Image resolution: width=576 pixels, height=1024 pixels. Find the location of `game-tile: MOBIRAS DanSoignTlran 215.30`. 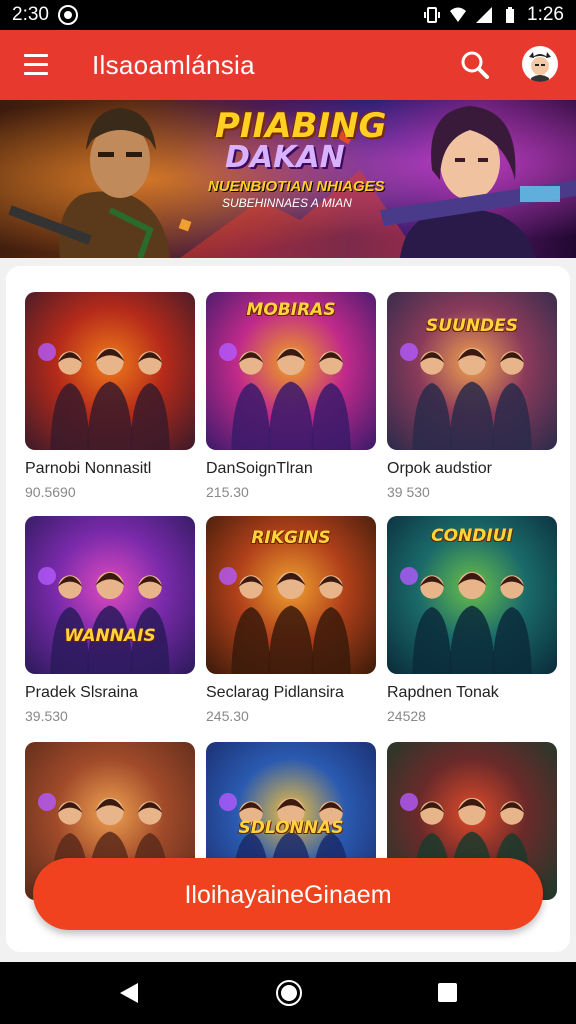

game-tile: MOBIRAS DanSoignTlran 215.30 is located at coordinates (292, 396).